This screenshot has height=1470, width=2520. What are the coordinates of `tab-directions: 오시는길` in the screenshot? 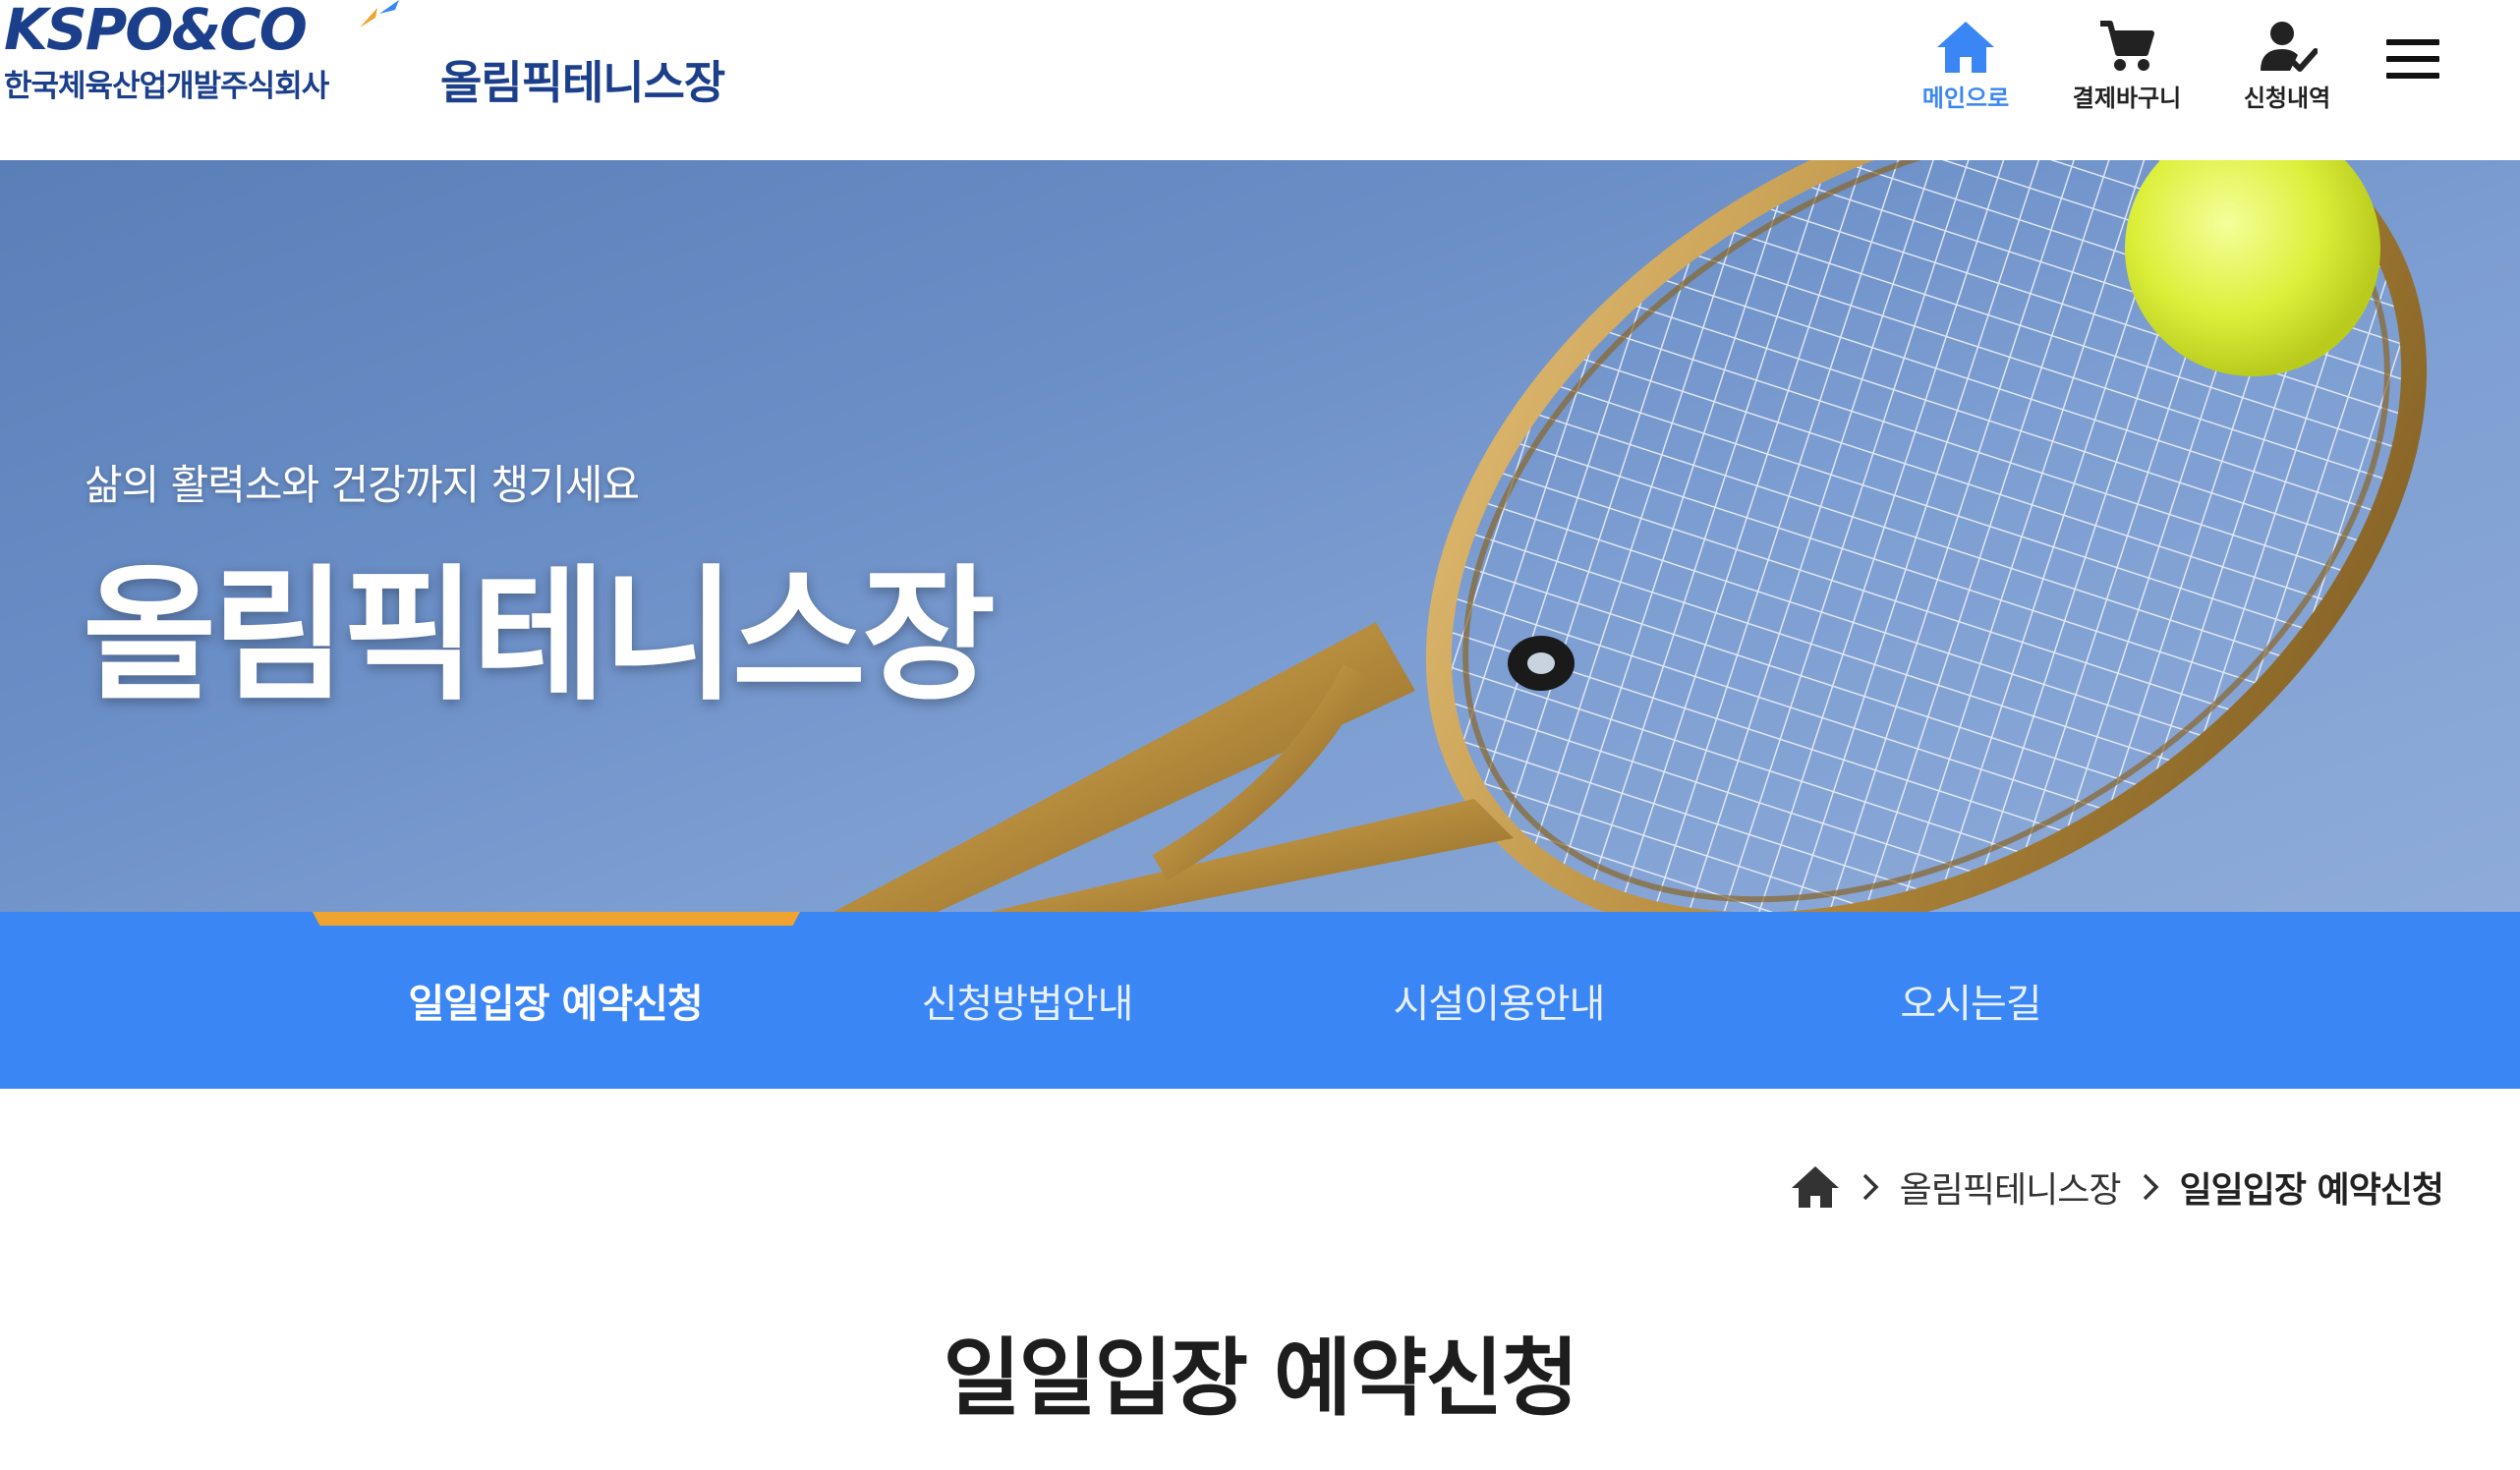 It's located at (1970, 1001).